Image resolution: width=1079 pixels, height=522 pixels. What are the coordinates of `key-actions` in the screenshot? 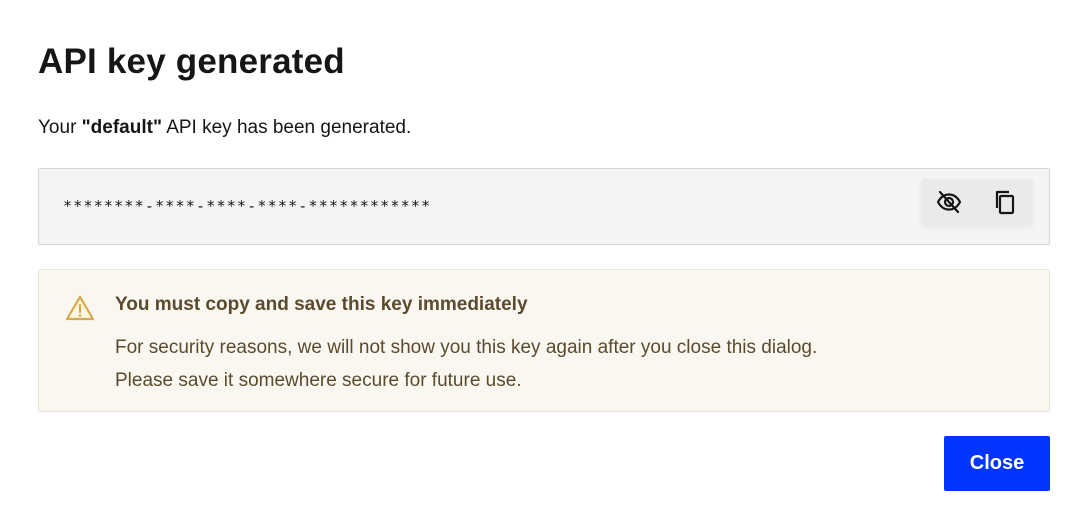 It's located at (977, 202).